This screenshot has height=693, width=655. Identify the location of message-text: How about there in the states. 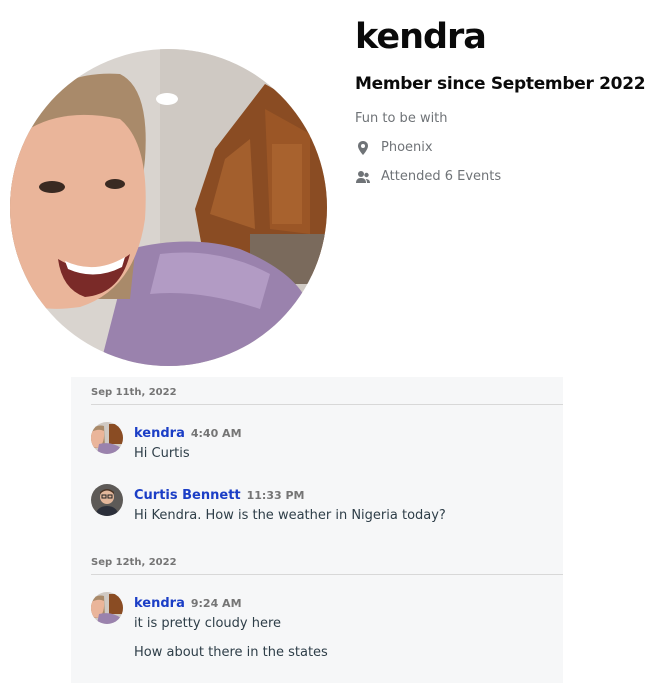
(231, 652).